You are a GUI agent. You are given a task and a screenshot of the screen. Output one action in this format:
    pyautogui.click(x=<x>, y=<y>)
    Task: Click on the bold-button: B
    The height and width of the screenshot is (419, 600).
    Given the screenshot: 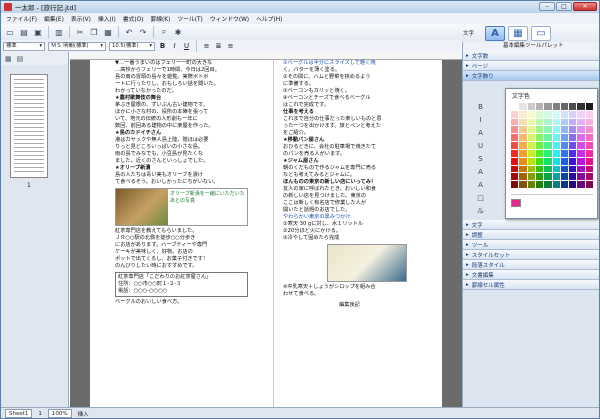 What is the action you would take?
    pyautogui.click(x=162, y=46)
    